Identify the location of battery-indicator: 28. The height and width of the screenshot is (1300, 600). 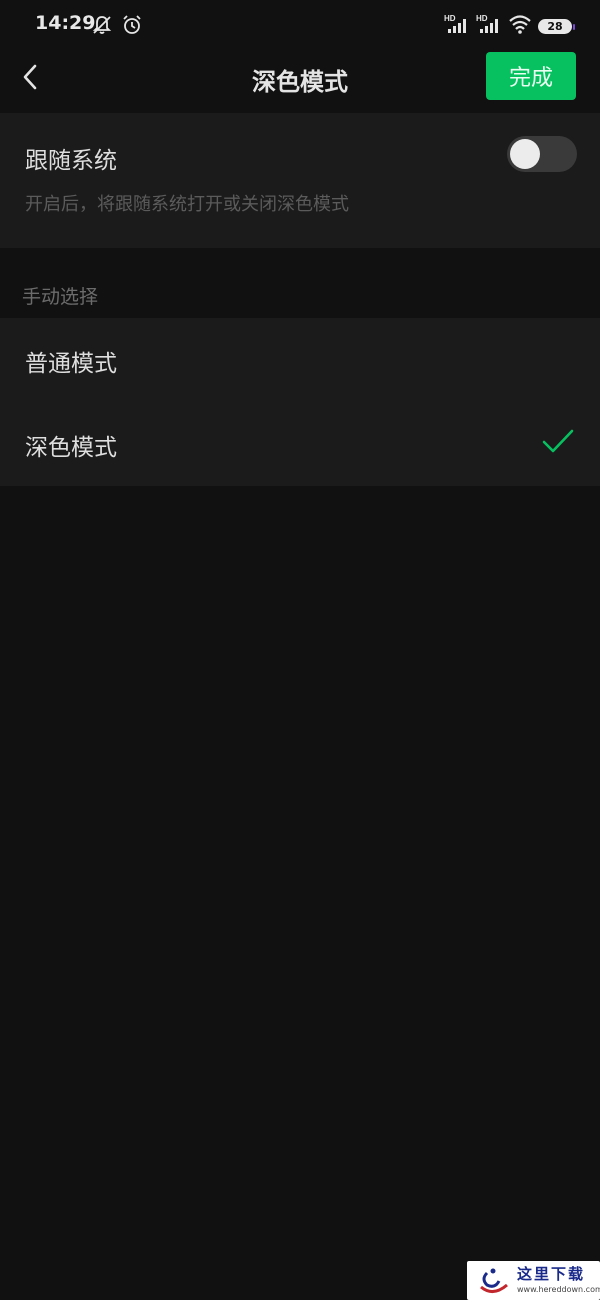
(556, 26).